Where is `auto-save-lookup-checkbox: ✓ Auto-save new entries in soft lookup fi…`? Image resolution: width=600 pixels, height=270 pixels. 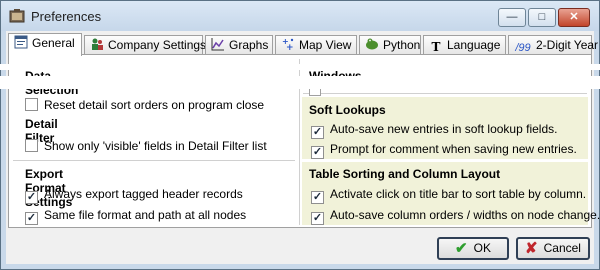 auto-save-lookup-checkbox: ✓ Auto-save new entries in soft lookup fi… is located at coordinates (434, 130).